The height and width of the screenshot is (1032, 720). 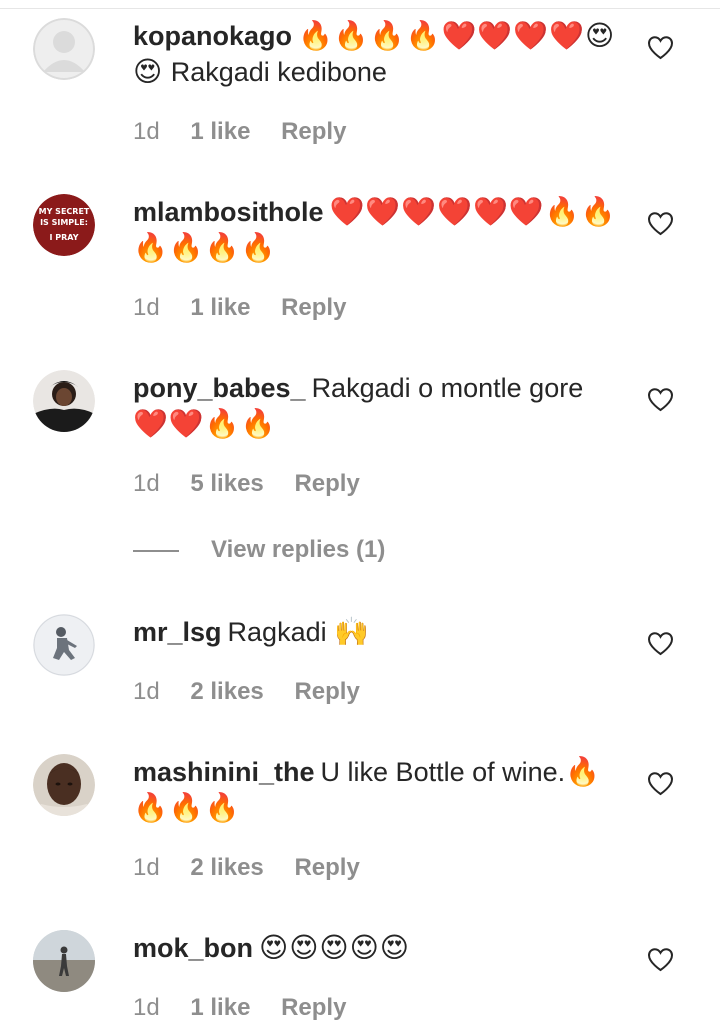 I want to click on comment-likes: 5 likes, so click(x=226, y=484).